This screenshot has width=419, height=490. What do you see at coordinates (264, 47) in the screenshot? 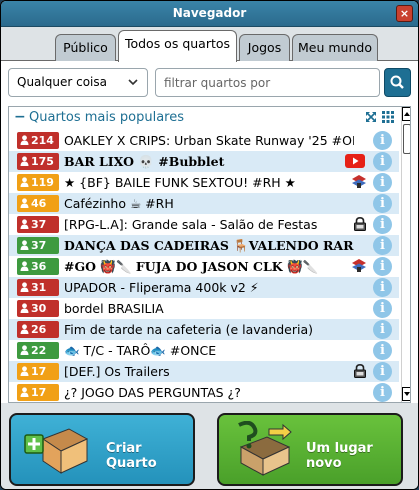
I see `tab-jogos: Jogos` at bounding box center [264, 47].